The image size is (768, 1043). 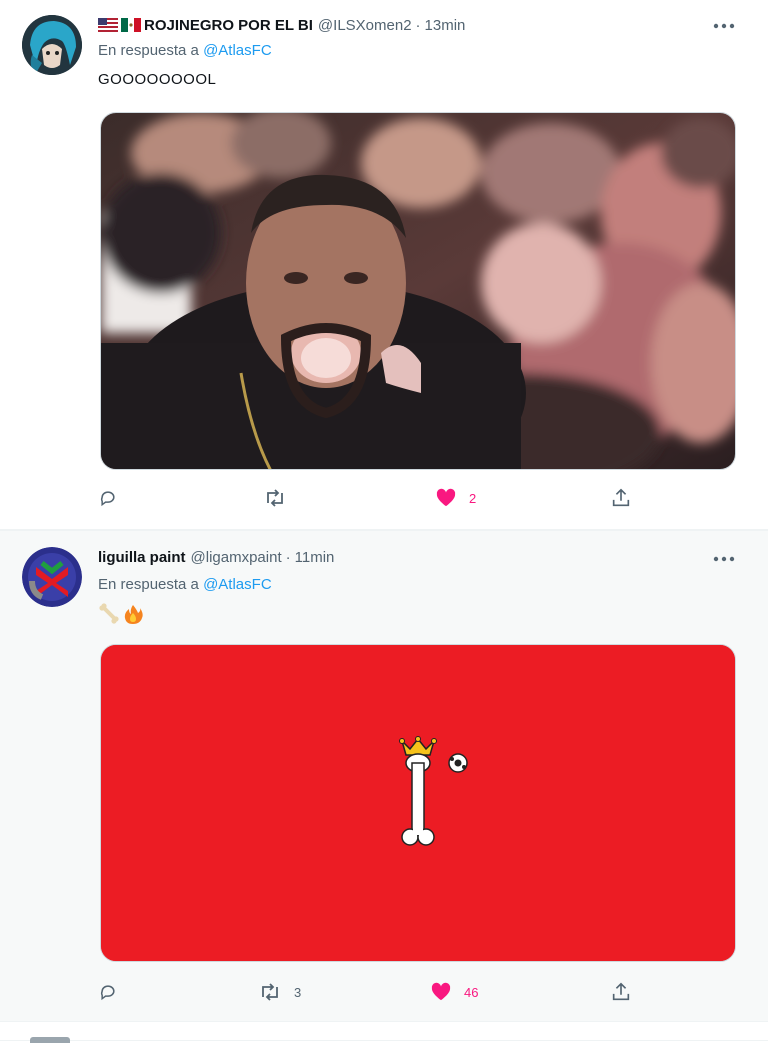 What do you see at coordinates (121, 614) in the screenshot?
I see `tweet-text-emojis` at bounding box center [121, 614].